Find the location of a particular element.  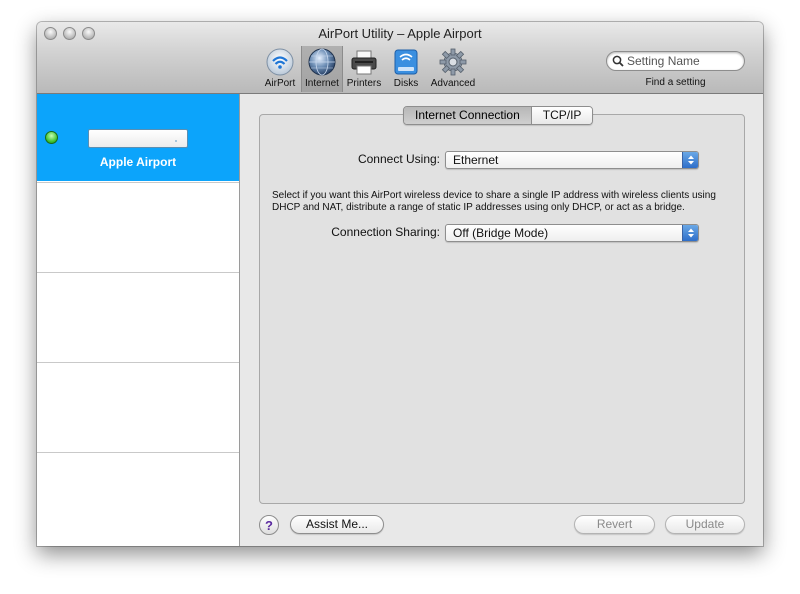

help-button: ? is located at coordinates (269, 525).